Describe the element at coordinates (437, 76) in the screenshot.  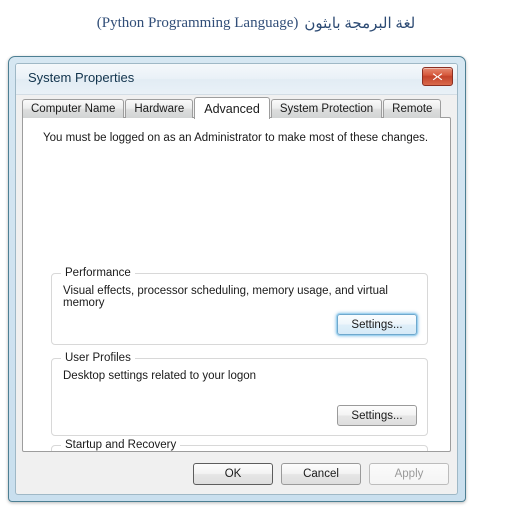
I see `close-icon` at that location.